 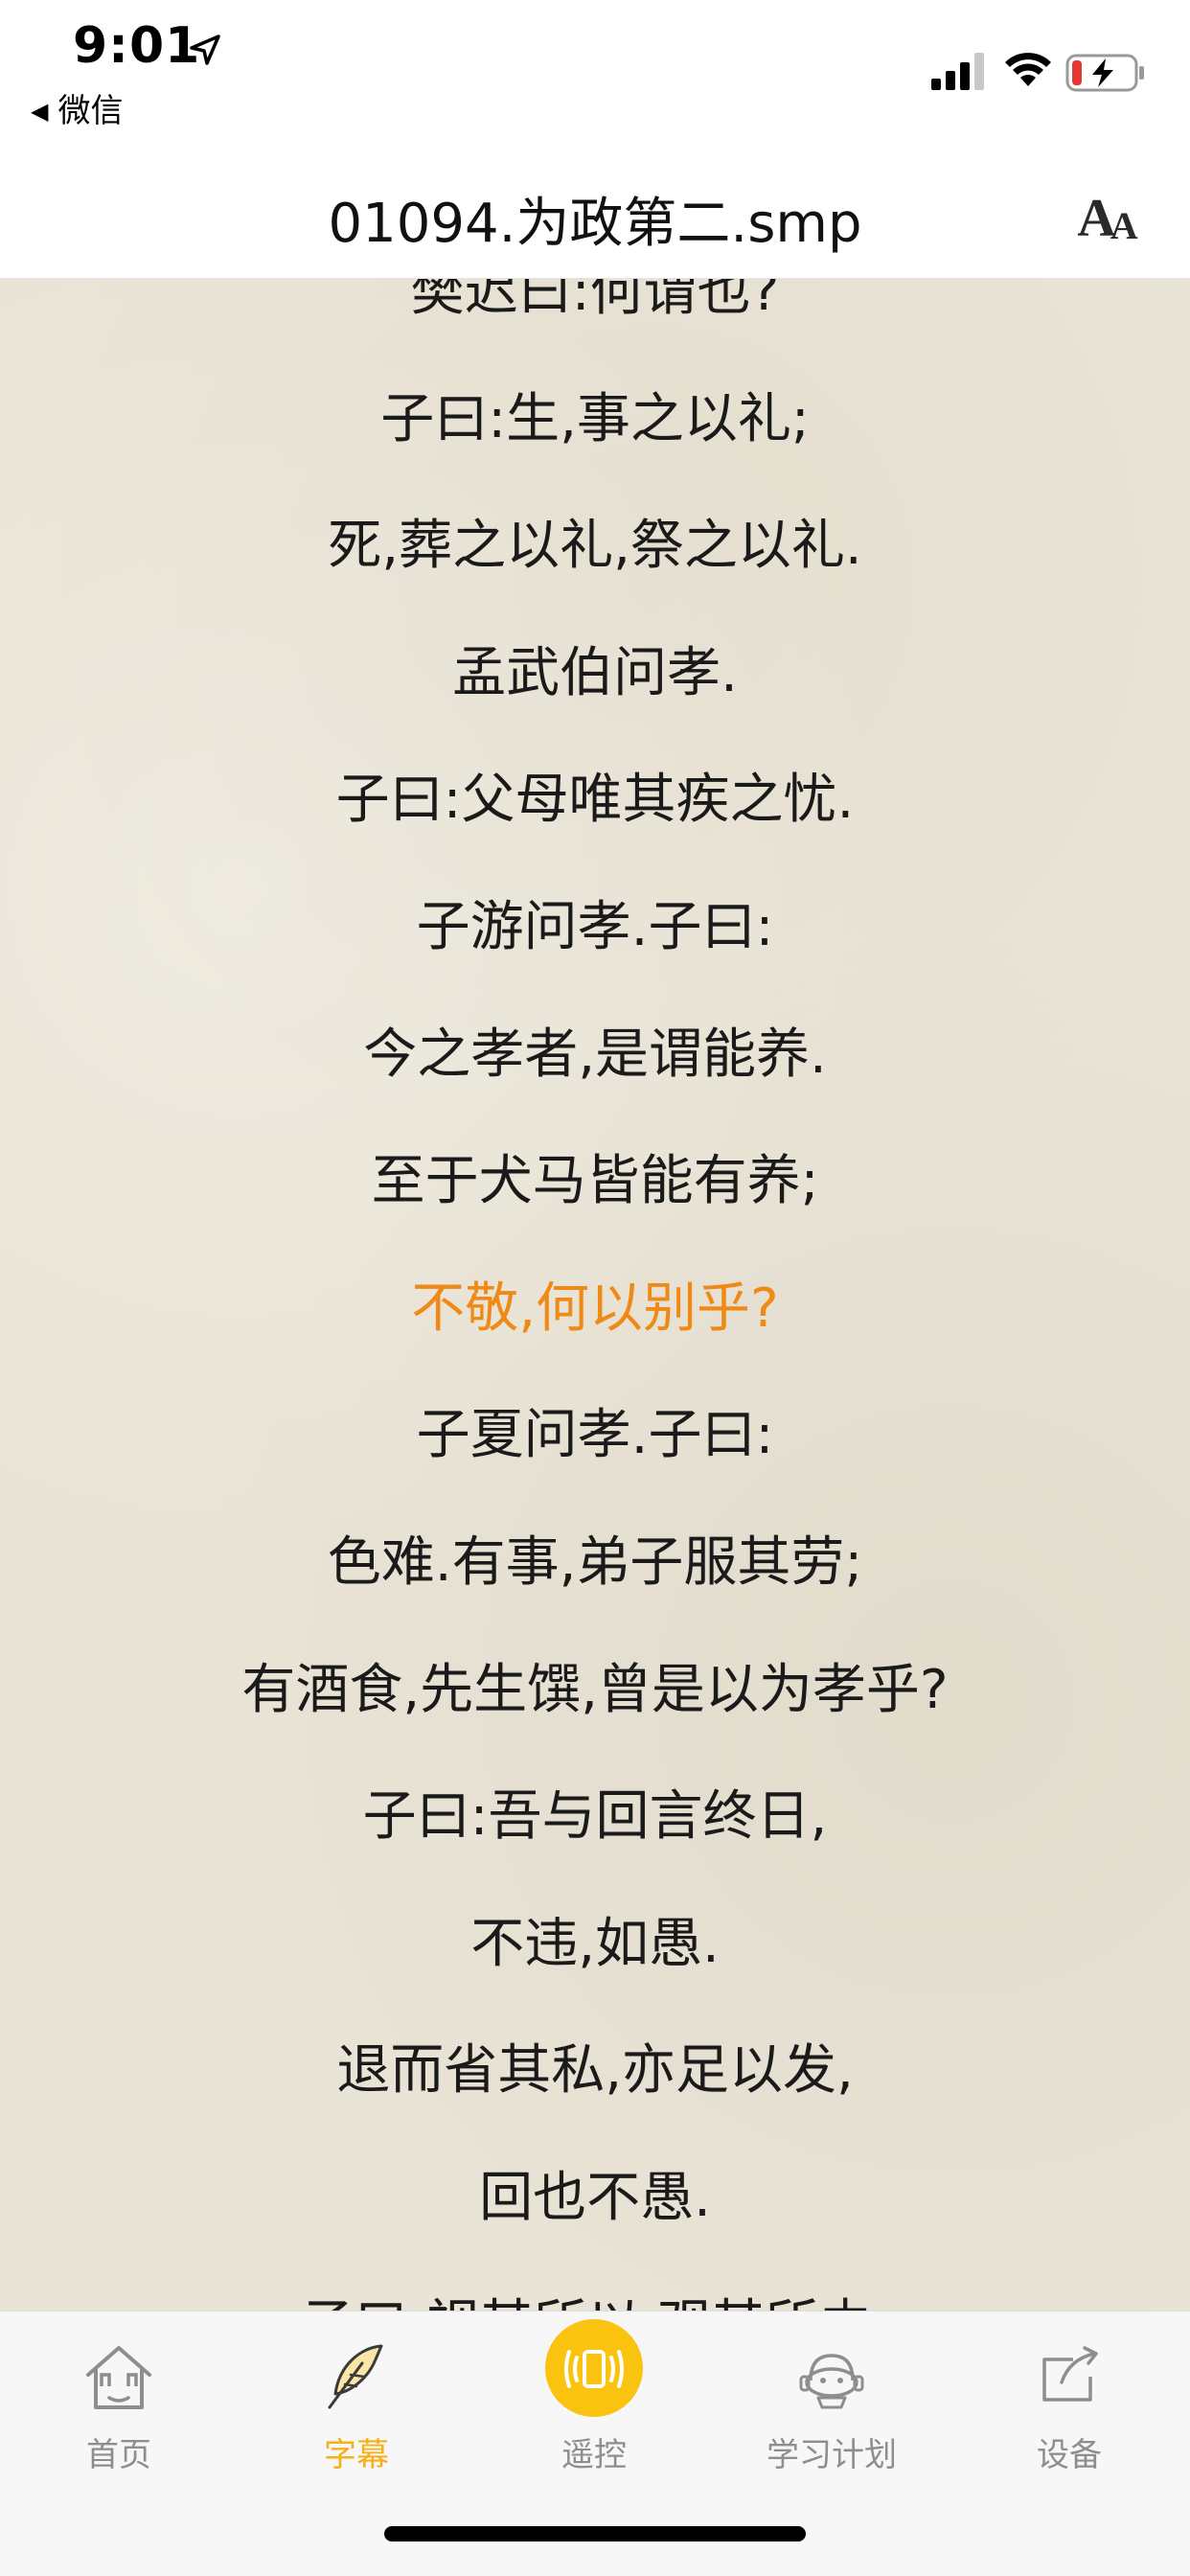 What do you see at coordinates (1104, 73) in the screenshot?
I see `battery-charging-icon` at bounding box center [1104, 73].